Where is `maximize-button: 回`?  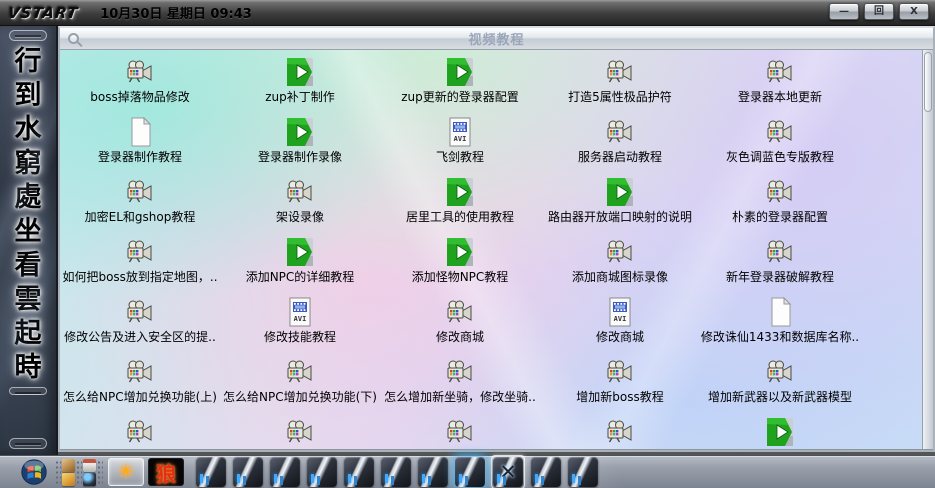 maximize-button: 回 is located at coordinates (879, 11).